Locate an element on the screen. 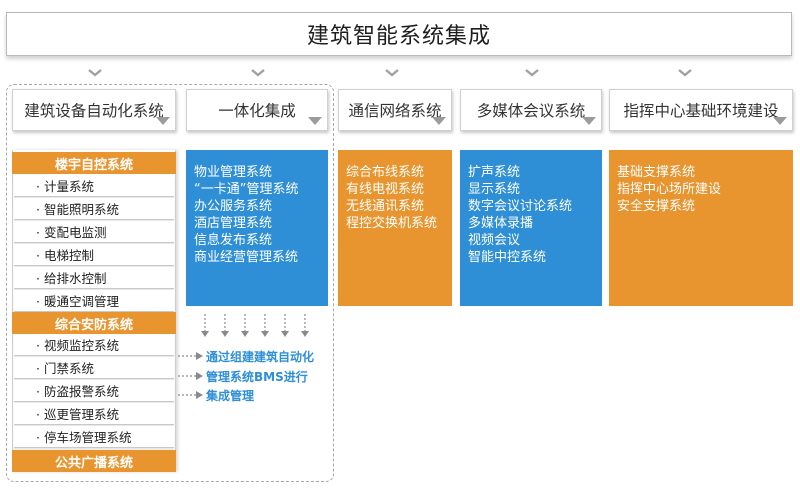 This screenshot has height=490, width=800. network-panel: 综合布线系统 有线电视系统 无线通讯系统 程控交换机系统 is located at coordinates (395, 228).